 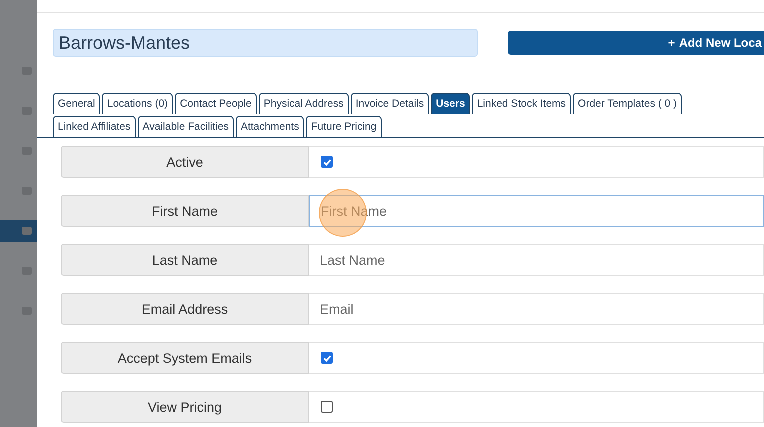 What do you see at coordinates (185, 407) in the screenshot?
I see `field-label: View Pricing` at bounding box center [185, 407].